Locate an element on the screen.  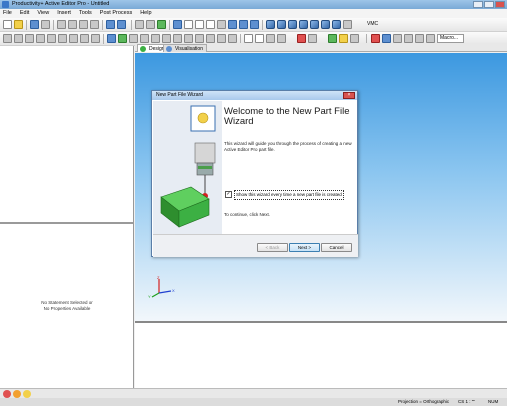
tolerance-icon is located at coordinates (166, 38).